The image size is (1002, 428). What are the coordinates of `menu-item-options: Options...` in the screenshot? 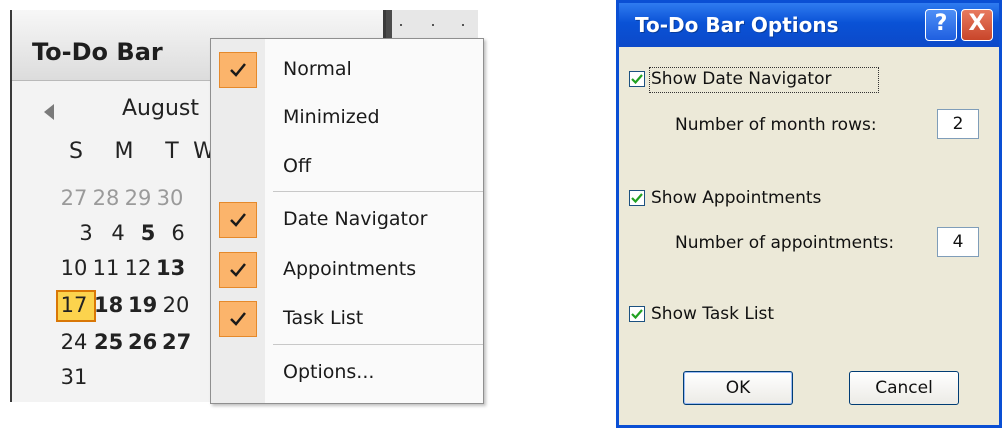 It's located at (347, 373).